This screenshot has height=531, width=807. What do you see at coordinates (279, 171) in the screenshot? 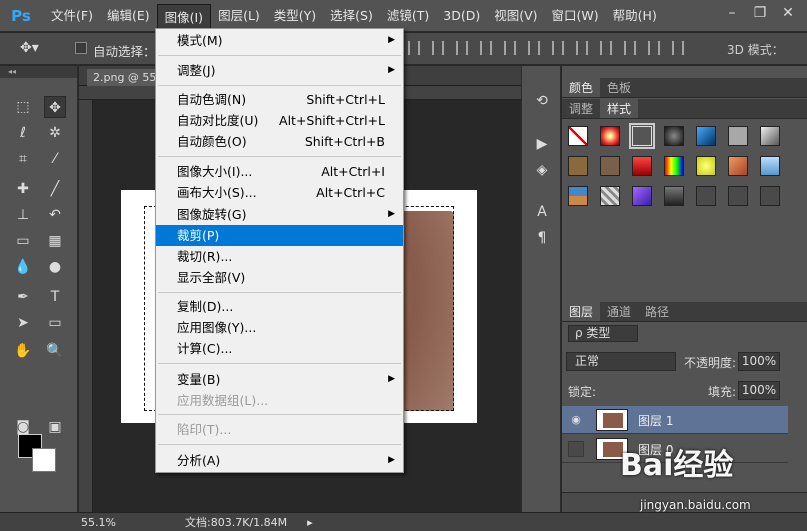
I see `menu-item-image-size: 图像大小(I)... Alt+Ctrl+I` at bounding box center [279, 171].